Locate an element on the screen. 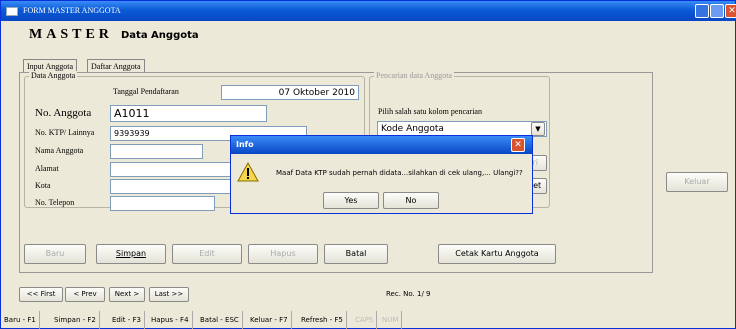 This screenshot has width=736, height=329. page-subtitle: Data Anggota is located at coordinates (160, 35).